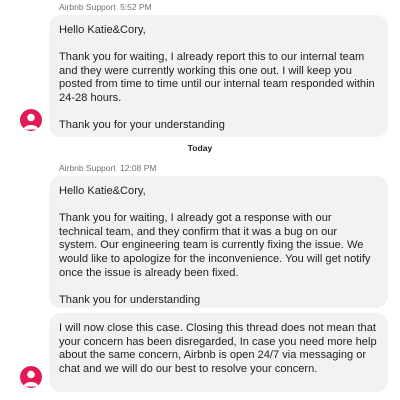 This screenshot has width=400, height=400. What do you see at coordinates (200, 148) in the screenshot?
I see `day-divider: Today` at bounding box center [200, 148].